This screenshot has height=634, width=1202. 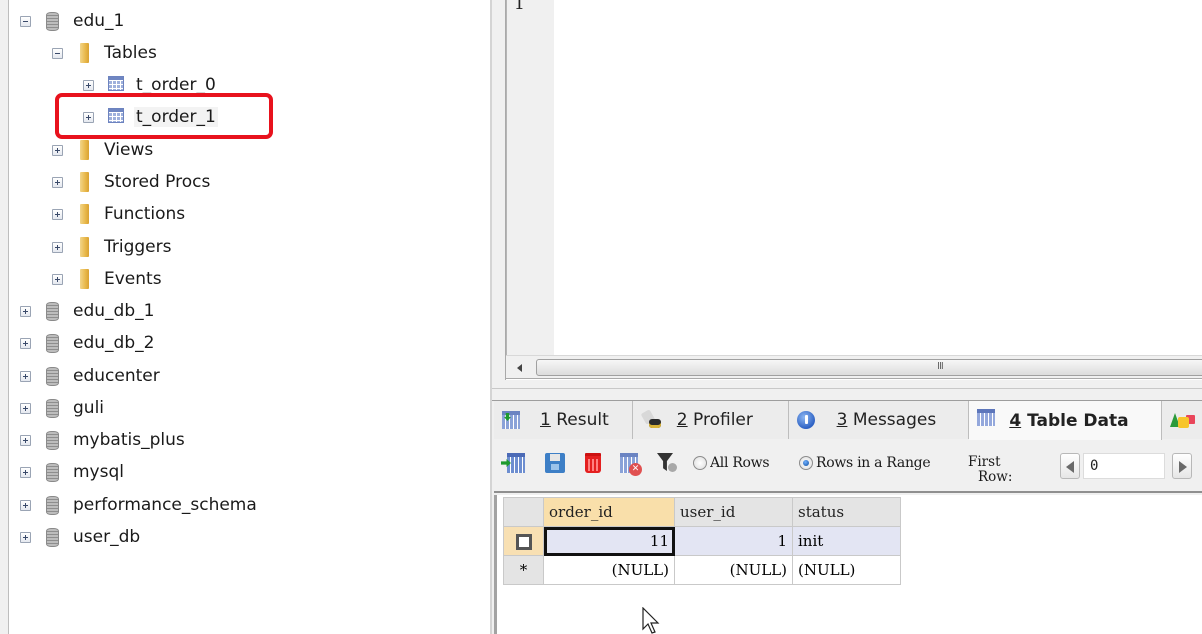 What do you see at coordinates (733, 541) in the screenshot?
I see `cell-user-id: 1` at bounding box center [733, 541].